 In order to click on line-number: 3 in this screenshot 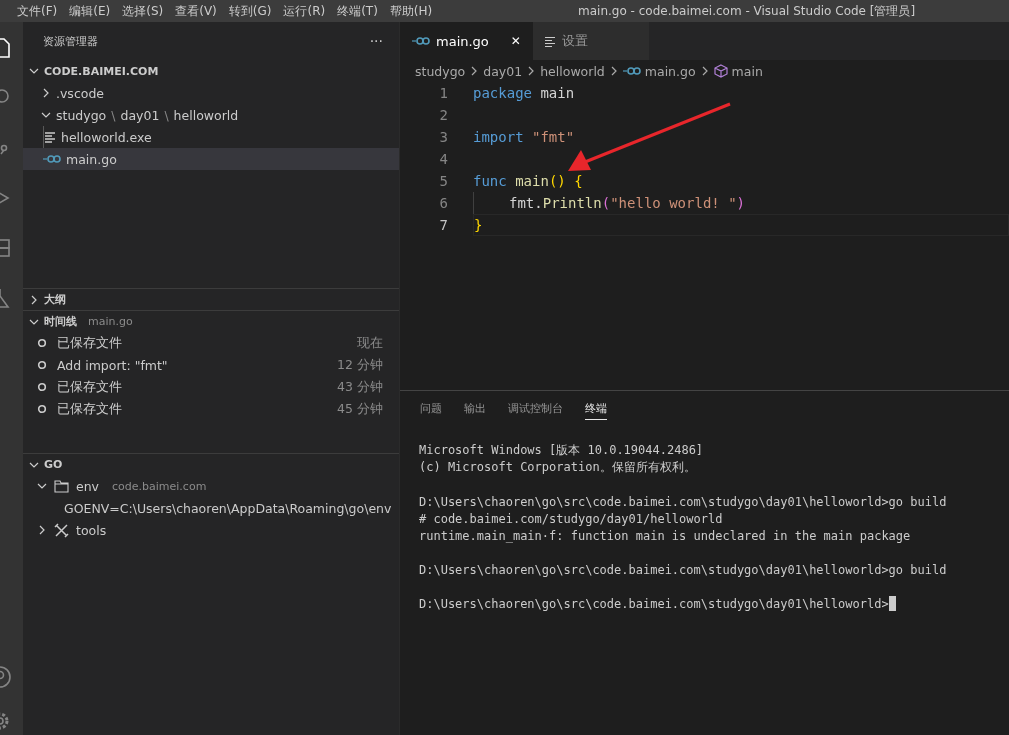, I will do `click(443, 137)`.